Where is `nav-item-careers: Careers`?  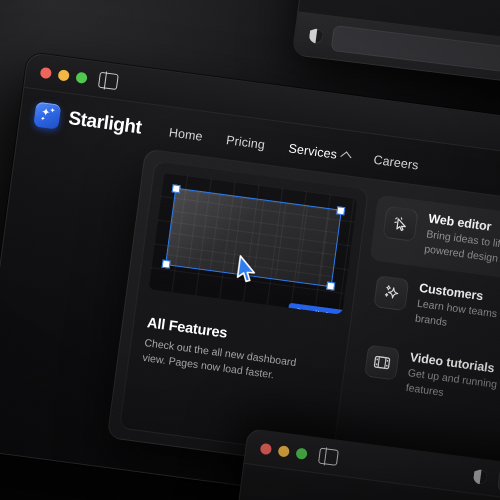
nav-item-careers: Careers is located at coordinates (396, 162).